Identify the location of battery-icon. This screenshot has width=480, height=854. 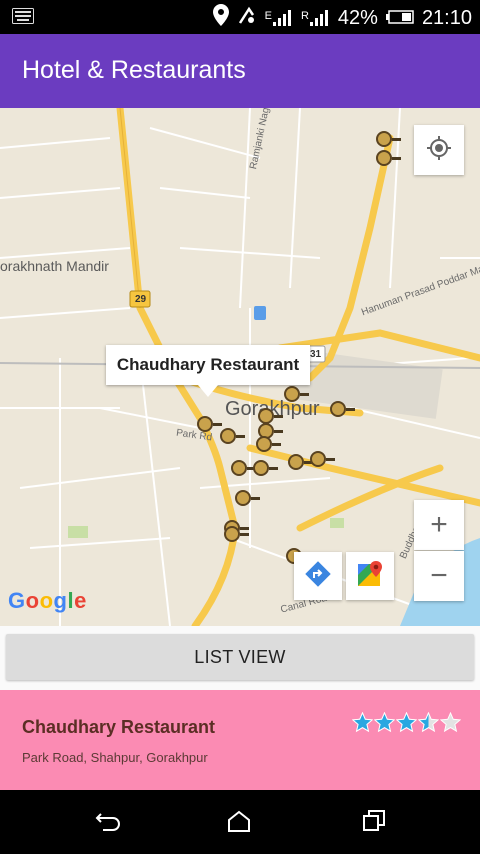
(399, 18).